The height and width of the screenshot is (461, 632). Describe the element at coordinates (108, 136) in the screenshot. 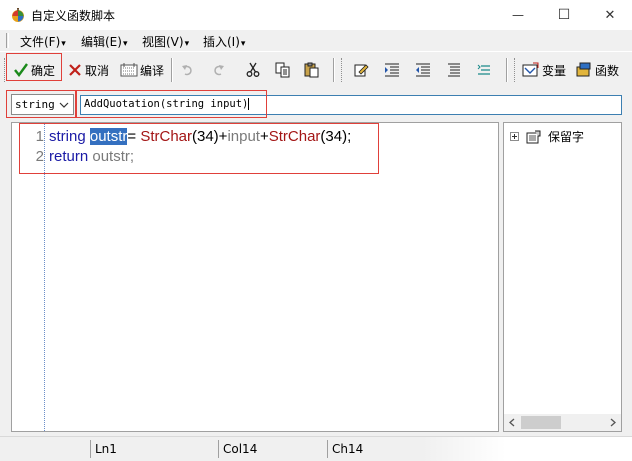

I see `token-selected-variable: outstr` at that location.